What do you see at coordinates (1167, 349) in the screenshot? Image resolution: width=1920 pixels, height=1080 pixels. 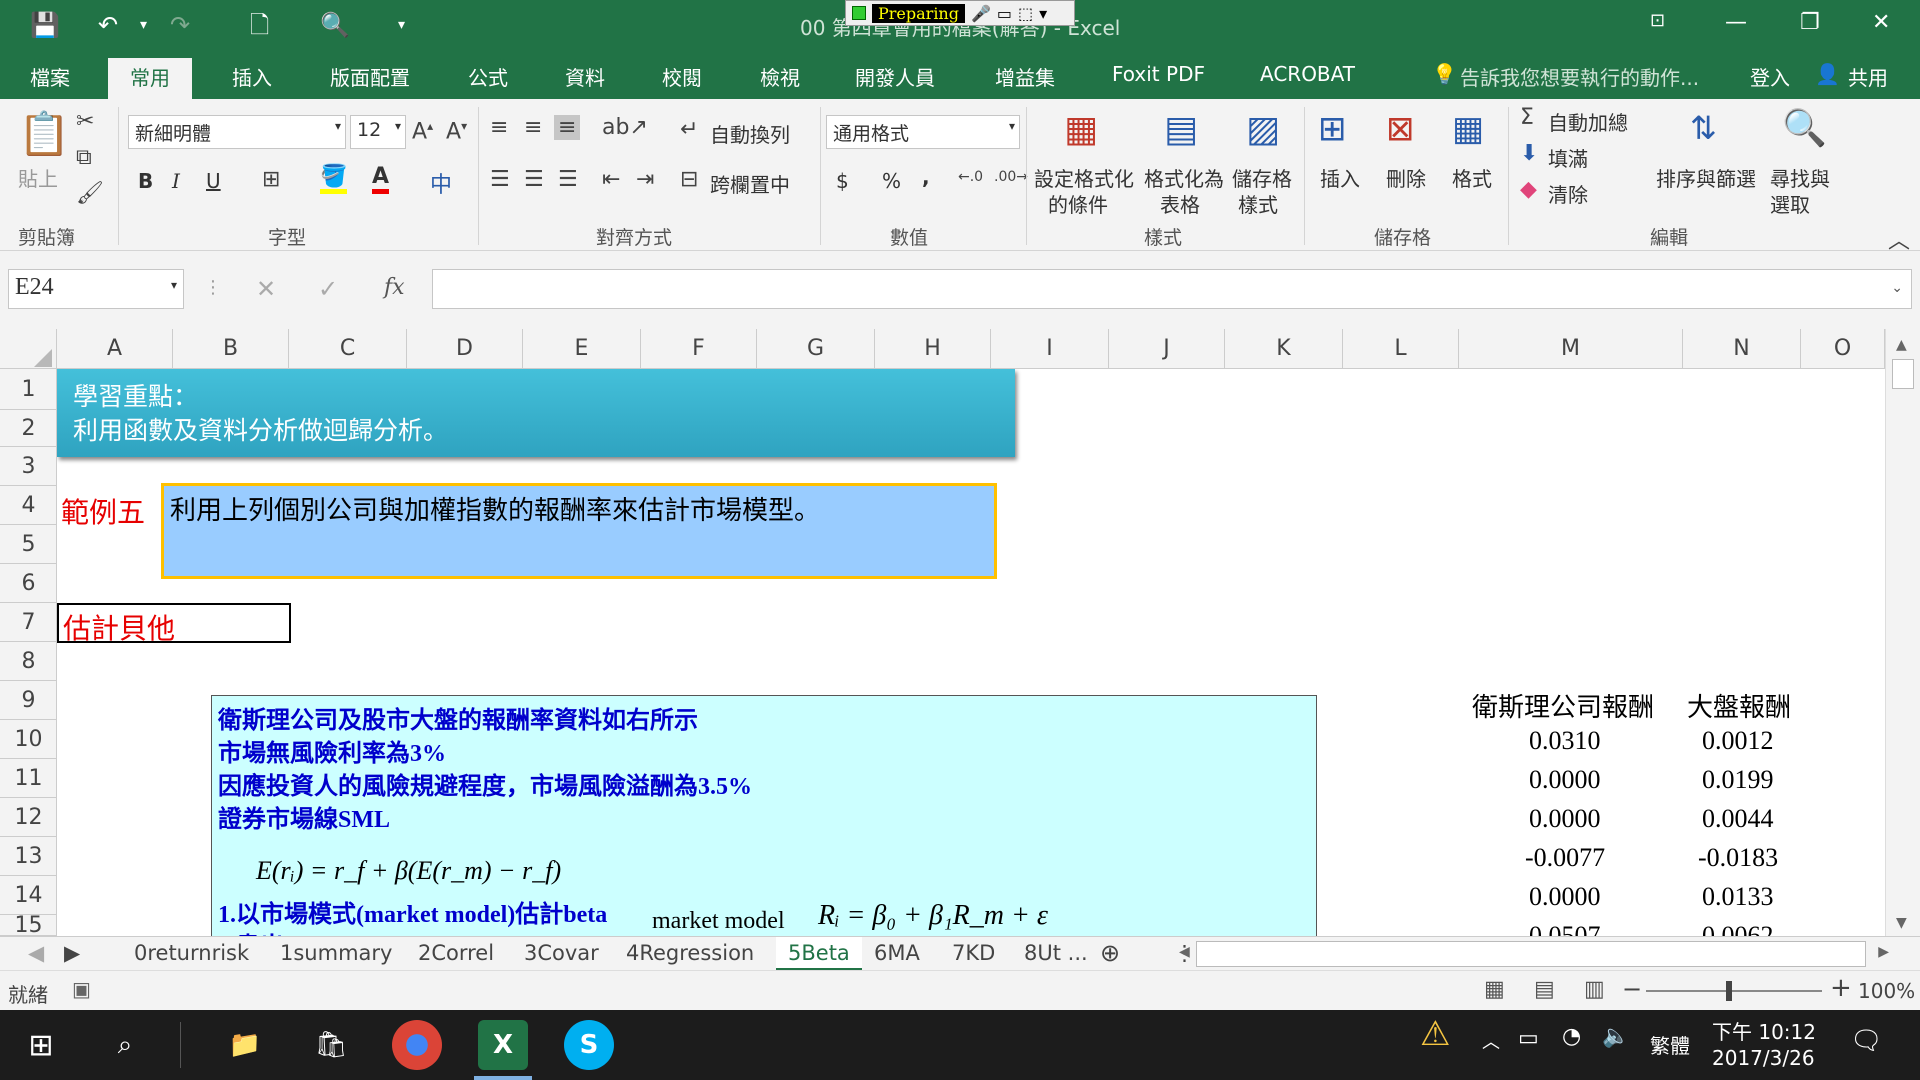 I see `column-header-j: J` at bounding box center [1167, 349].